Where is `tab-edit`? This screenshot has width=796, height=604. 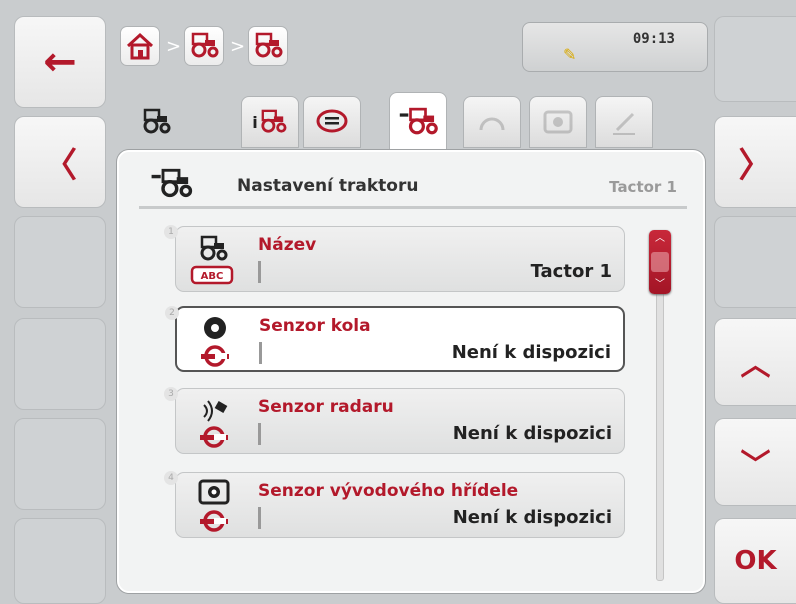 tab-edit is located at coordinates (624, 122).